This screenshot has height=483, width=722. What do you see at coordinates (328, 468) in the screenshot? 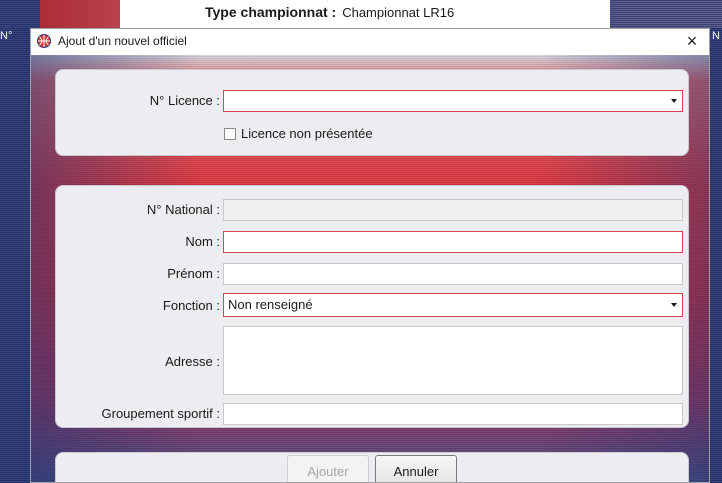
I see `add-button: Ajouter` at bounding box center [328, 468].